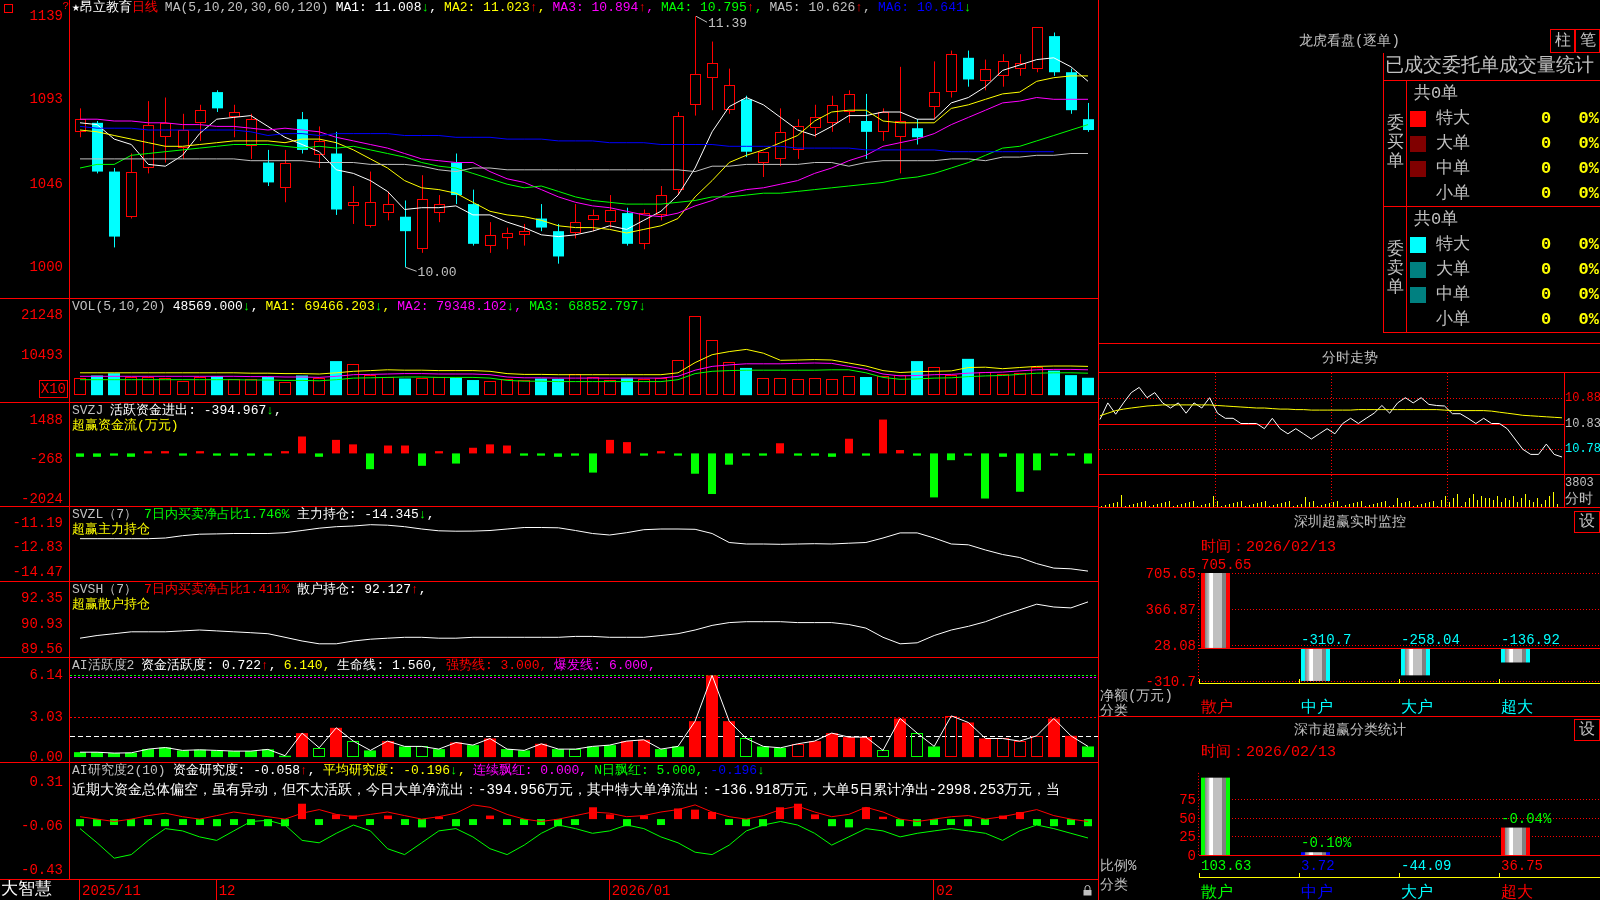  I want to click on view-toggle-button: 笔, so click(1587, 41).